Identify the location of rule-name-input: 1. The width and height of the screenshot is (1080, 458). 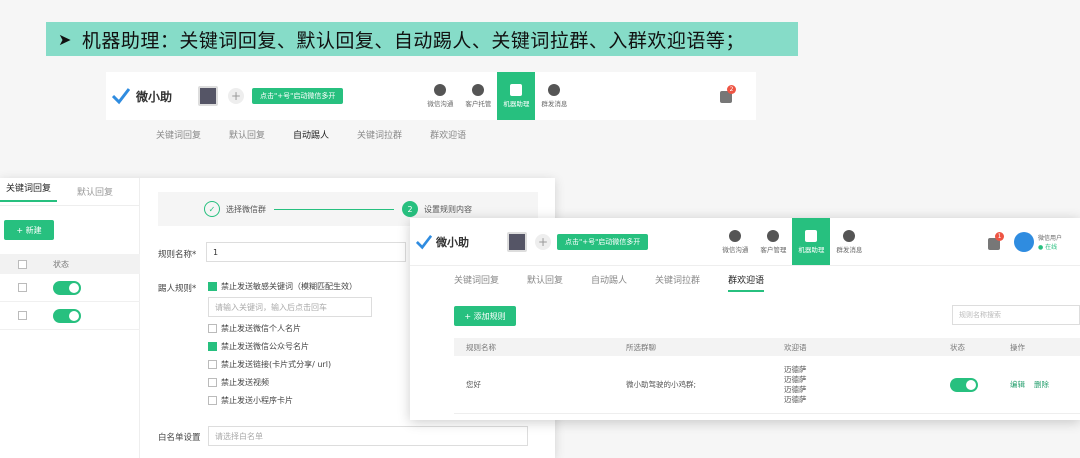
(306, 252).